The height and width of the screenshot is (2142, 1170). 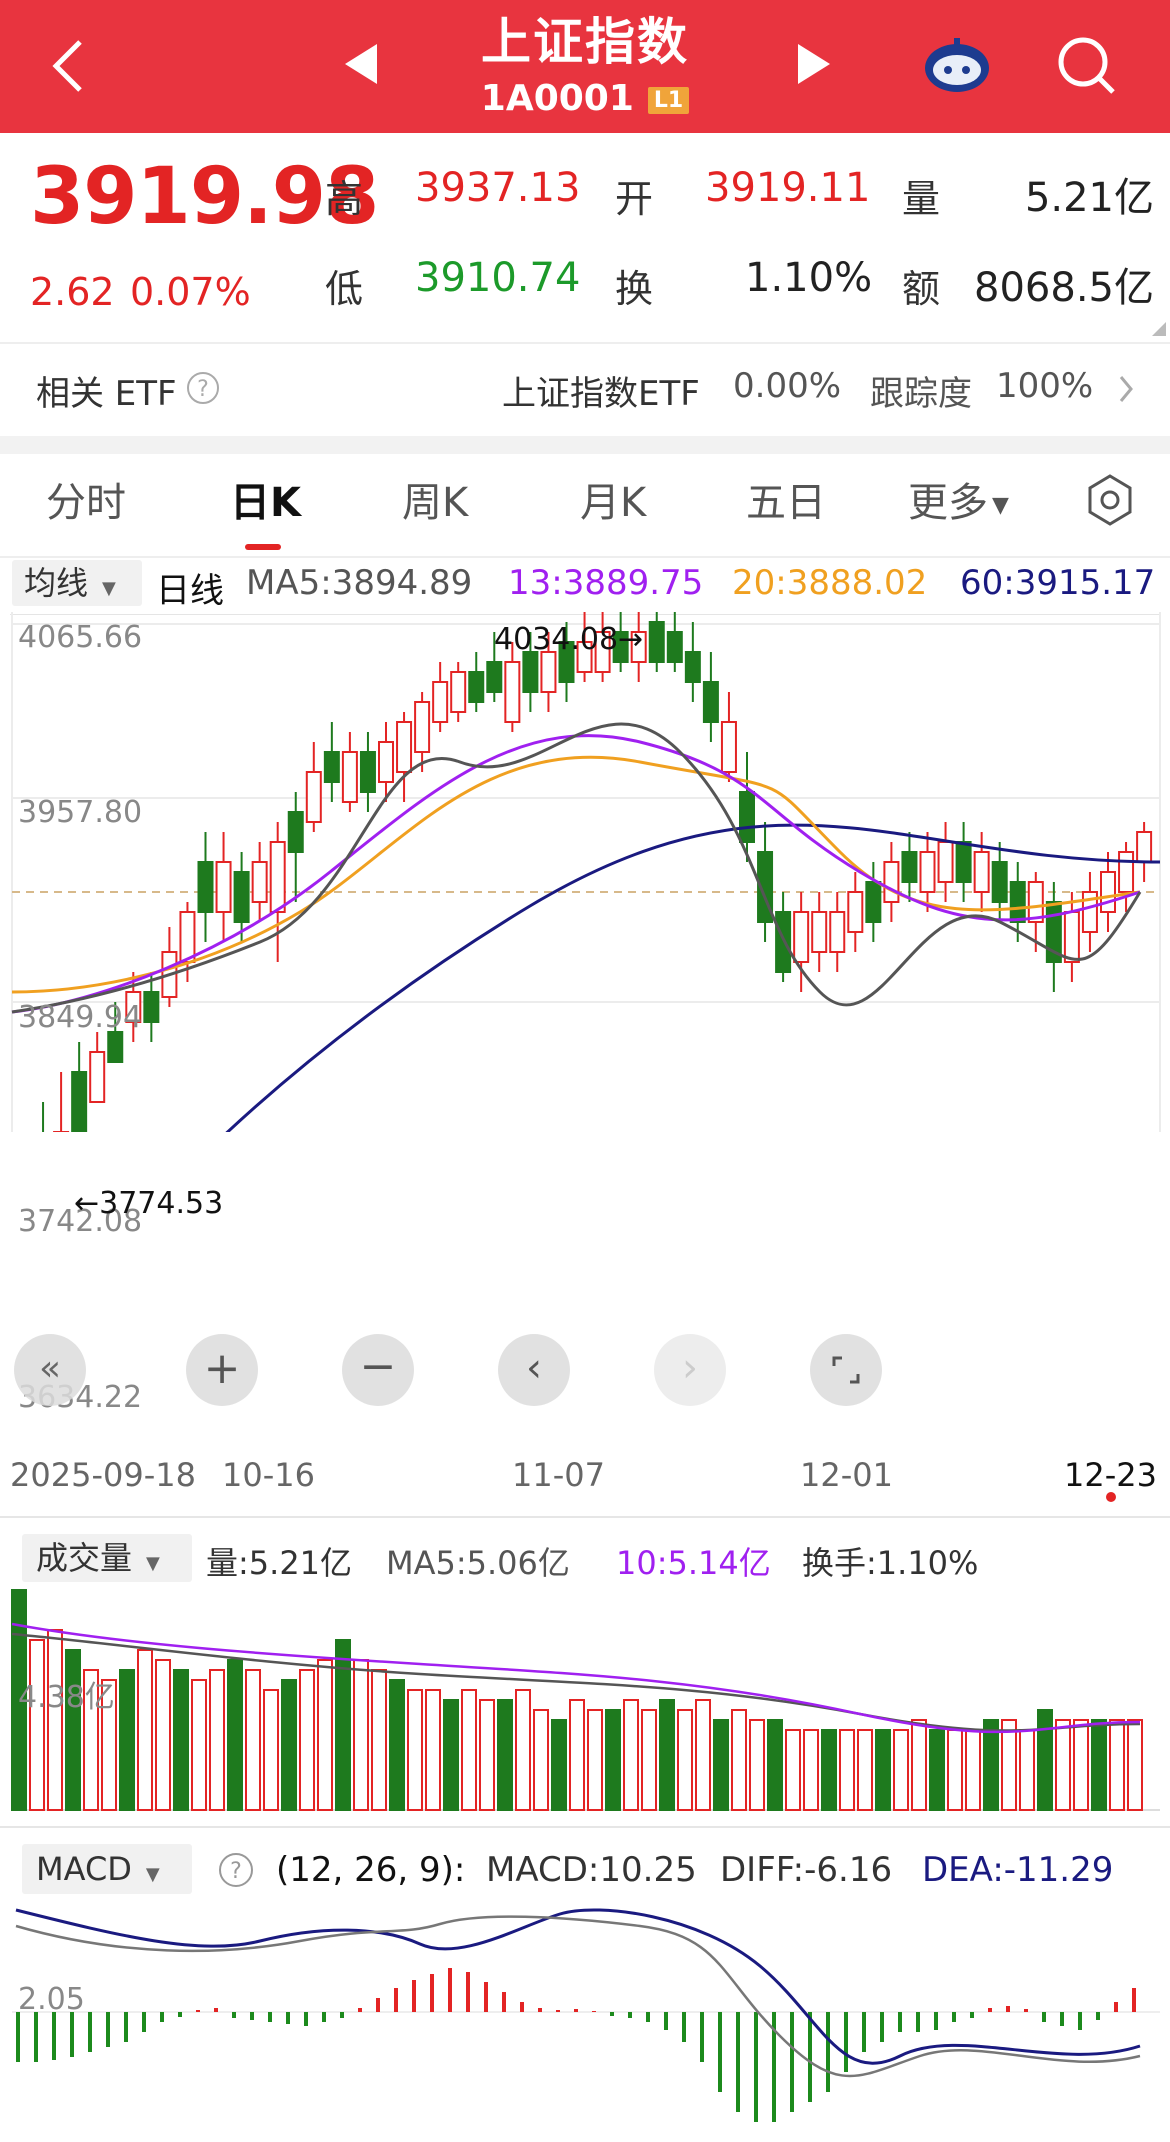 What do you see at coordinates (86, 499) in the screenshot?
I see `tab-intraday: 分时` at bounding box center [86, 499].